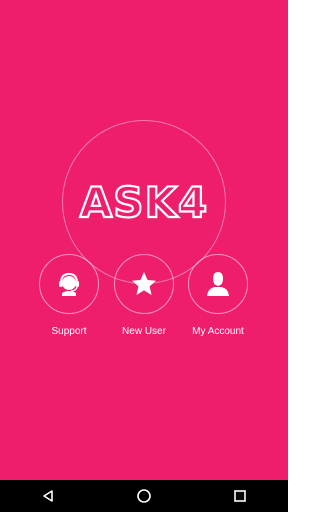 The height and width of the screenshot is (512, 320). I want to click on support-action: Support, so click(69, 295).